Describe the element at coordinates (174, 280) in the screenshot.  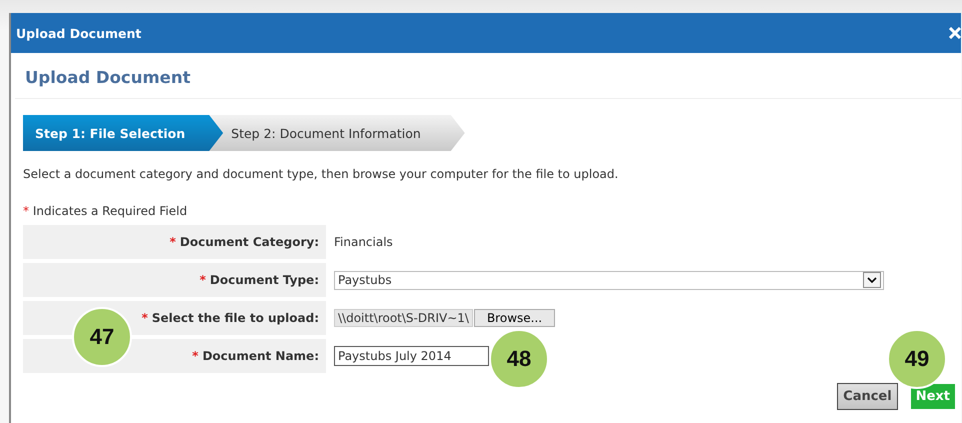
I see `label-cell: * Document Type:` at that location.